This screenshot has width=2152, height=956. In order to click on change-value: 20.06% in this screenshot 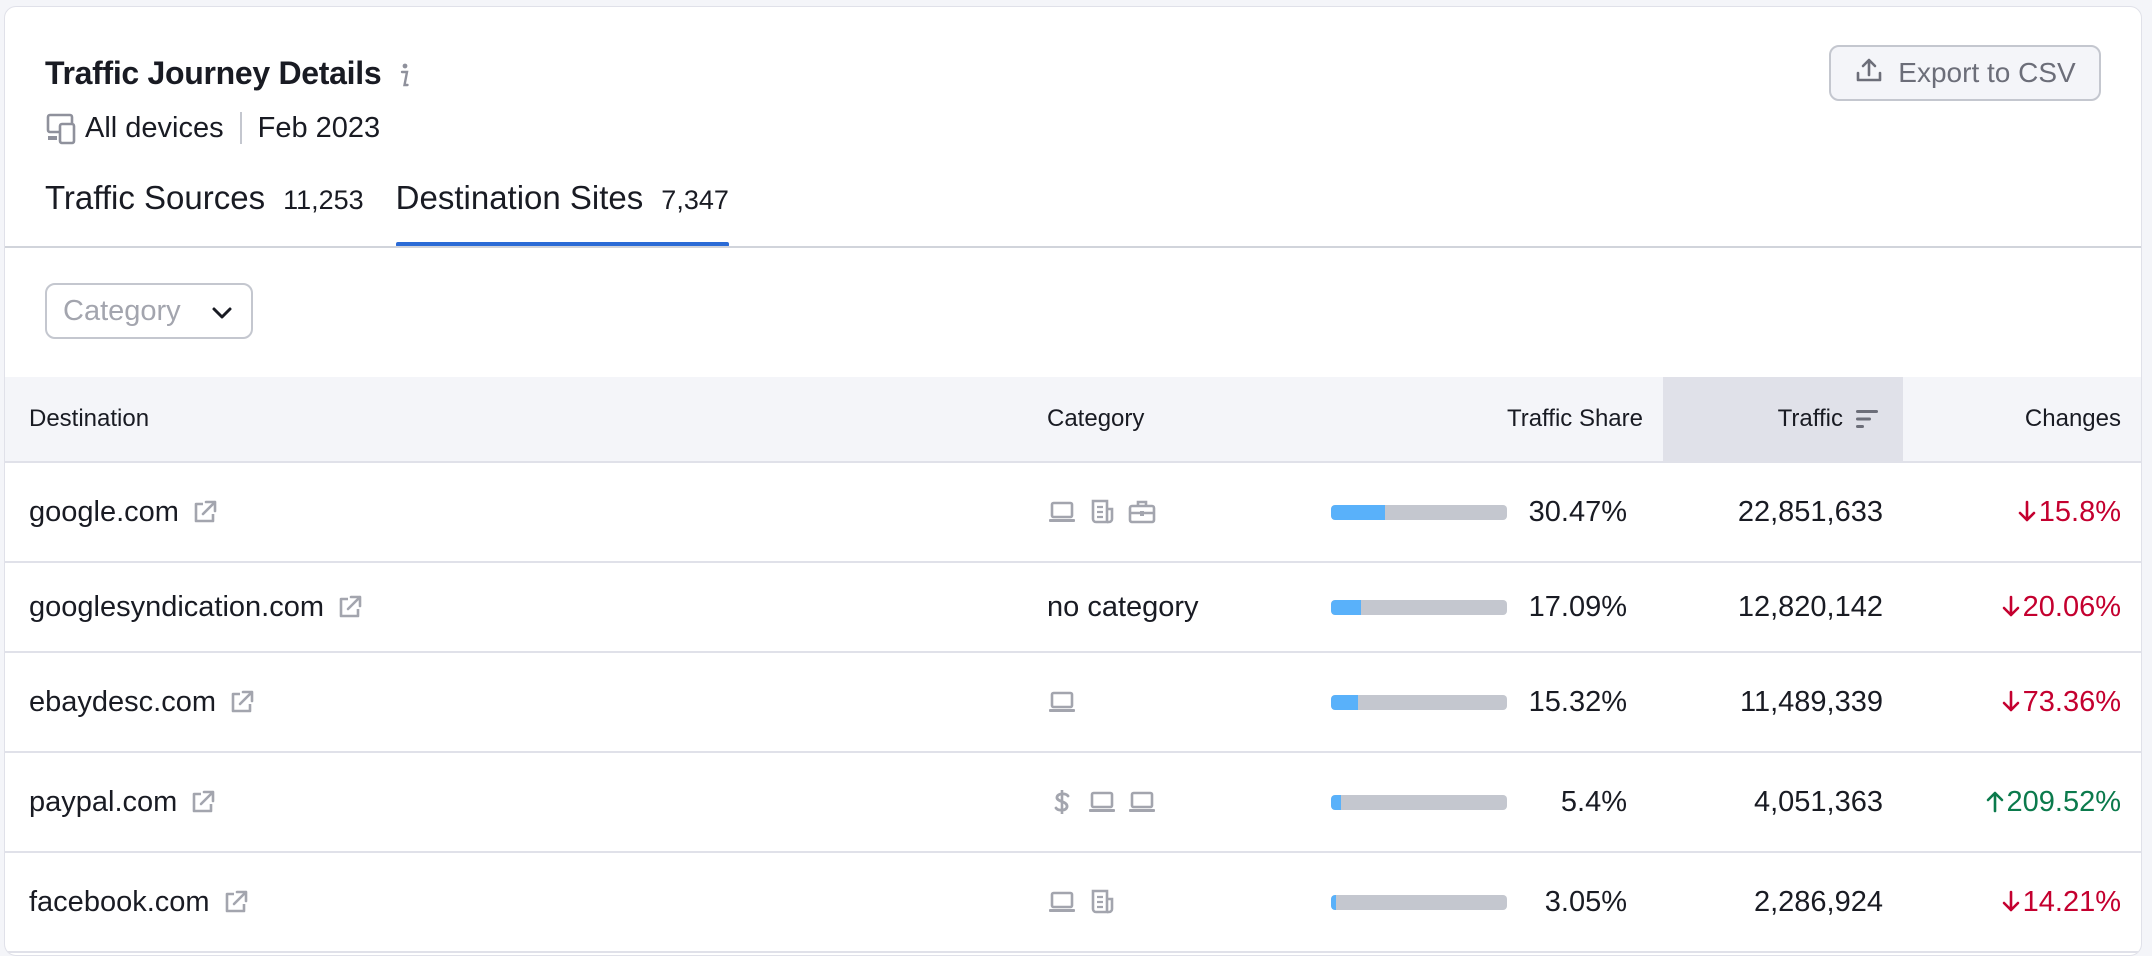, I will do `click(2013, 607)`.